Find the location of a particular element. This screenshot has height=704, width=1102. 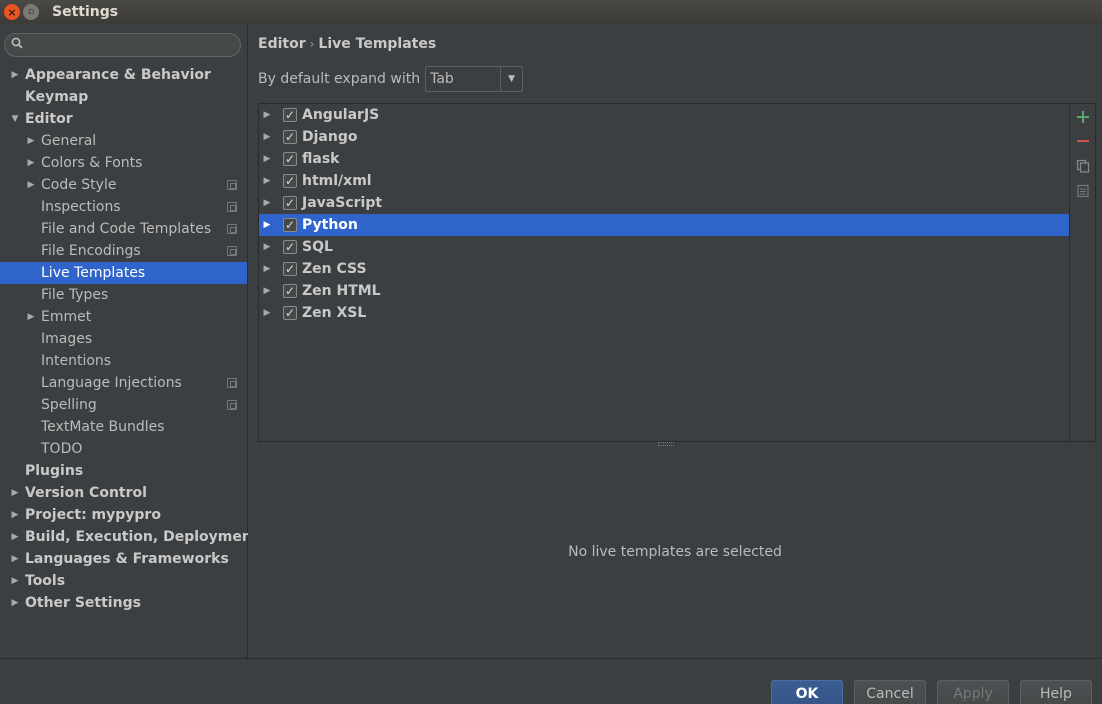

sidebar-item-textmate-bundles: TextMate Bundles is located at coordinates (123, 427).